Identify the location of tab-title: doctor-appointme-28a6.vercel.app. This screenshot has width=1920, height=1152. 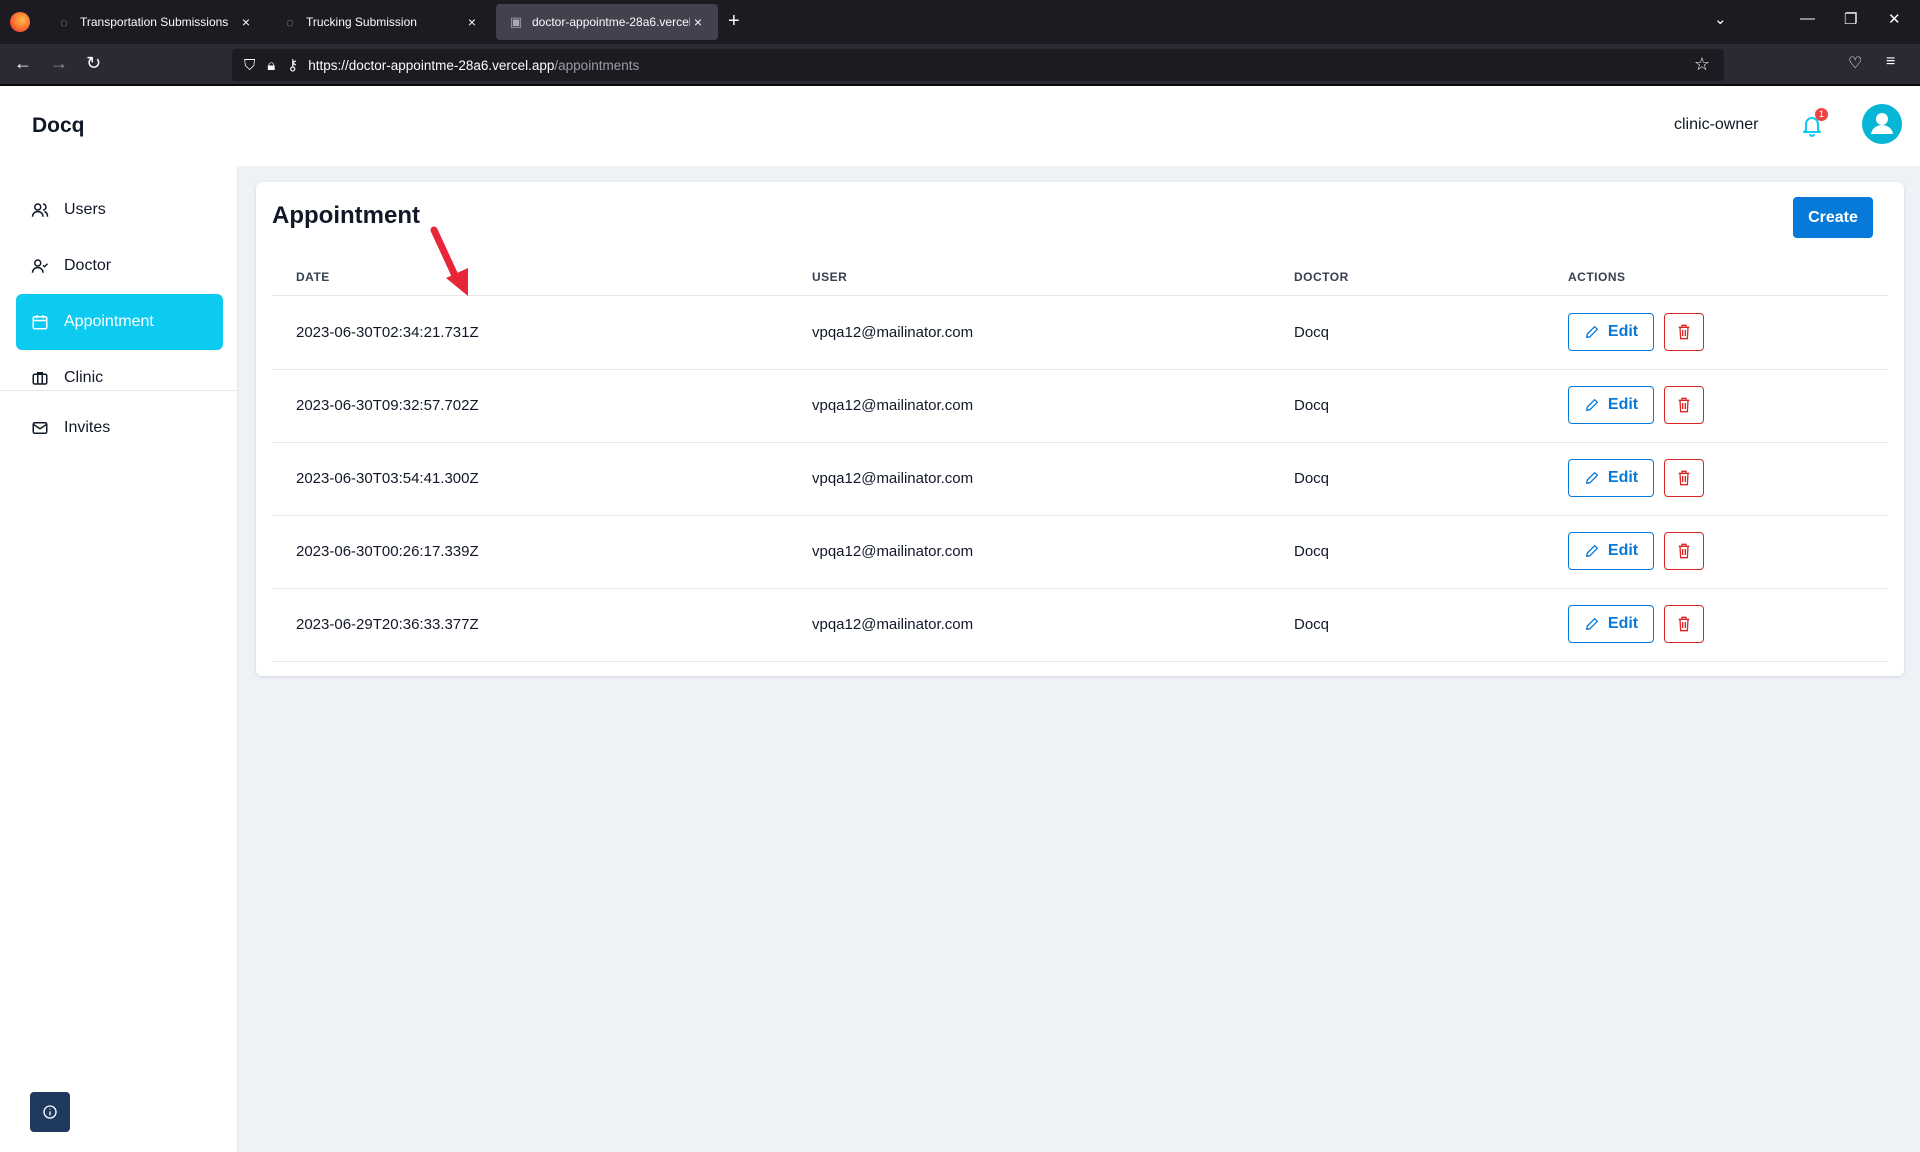
(611, 22).